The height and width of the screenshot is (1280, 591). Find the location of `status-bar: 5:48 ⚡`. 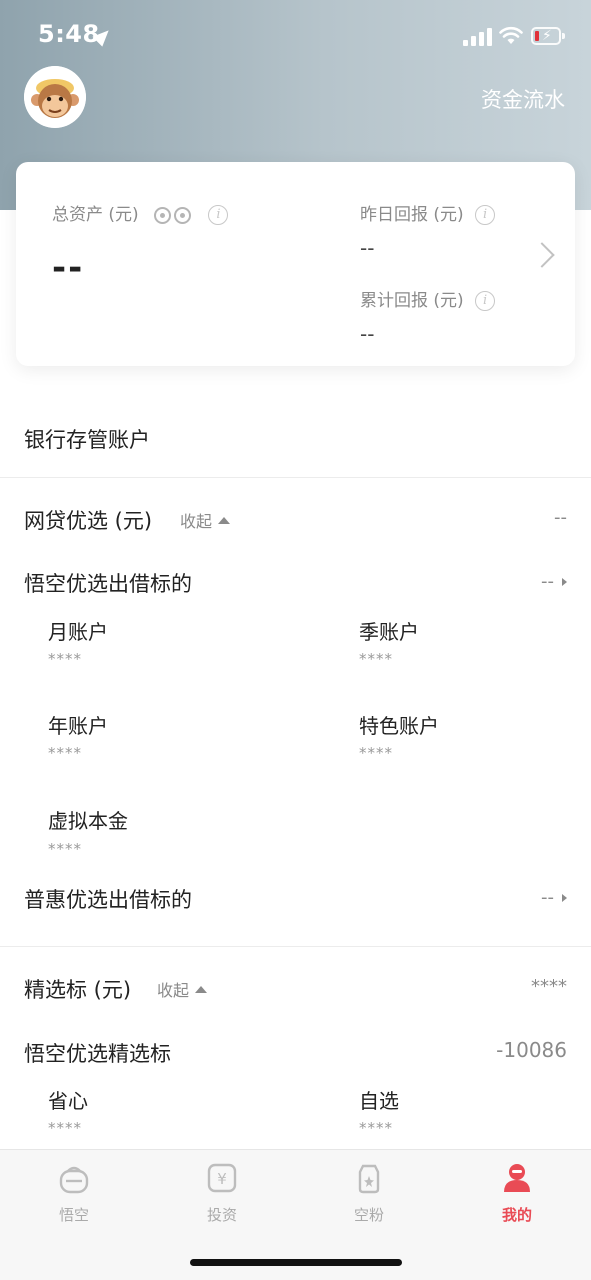

status-bar: 5:48 ⚡ is located at coordinates (295, 35).